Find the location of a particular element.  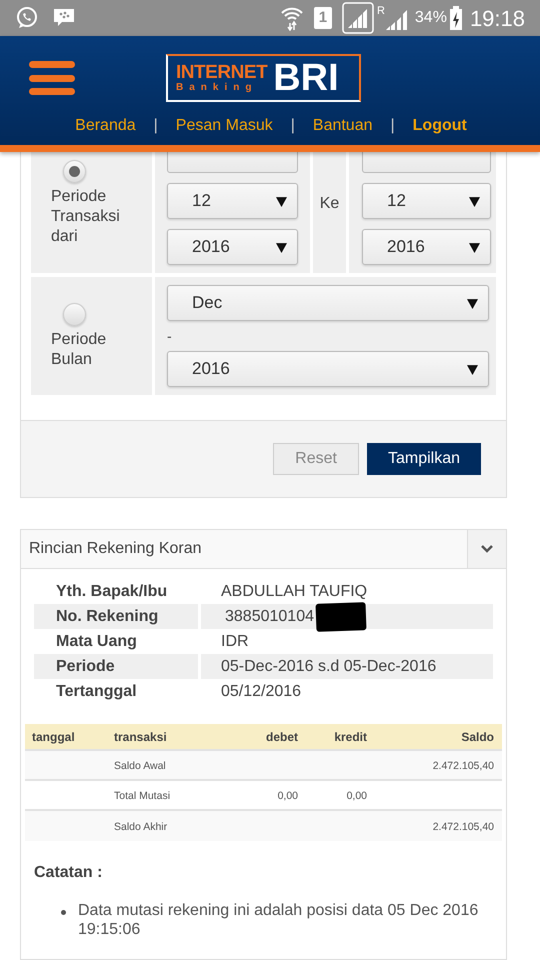

bullet-icon is located at coordinates (63, 912).